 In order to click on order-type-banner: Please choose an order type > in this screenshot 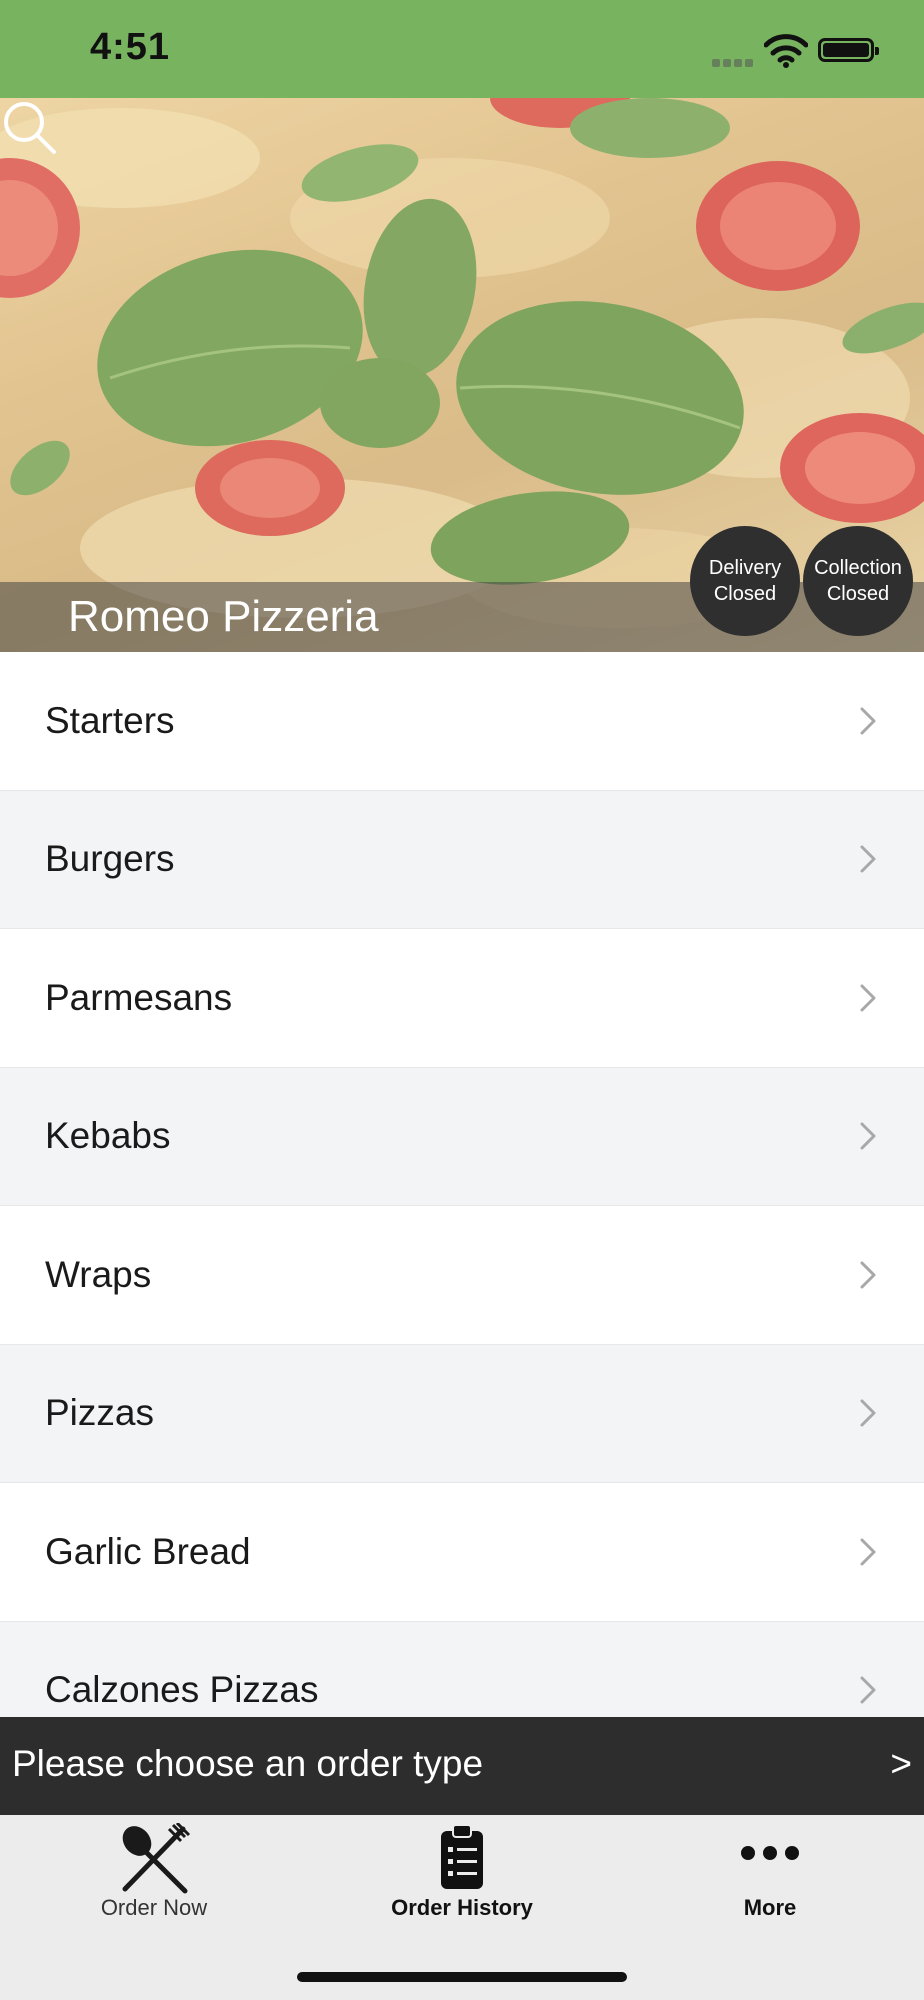, I will do `click(462, 1766)`.